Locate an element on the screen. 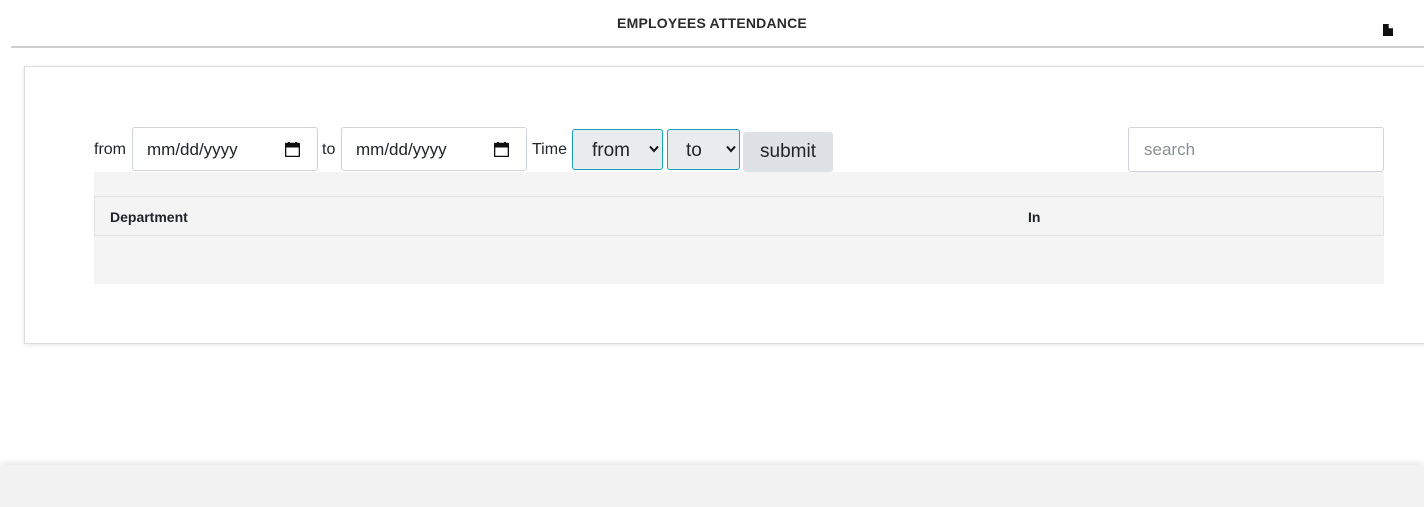  from-date-value: mm/dd/yyyy is located at coordinates (192, 149).